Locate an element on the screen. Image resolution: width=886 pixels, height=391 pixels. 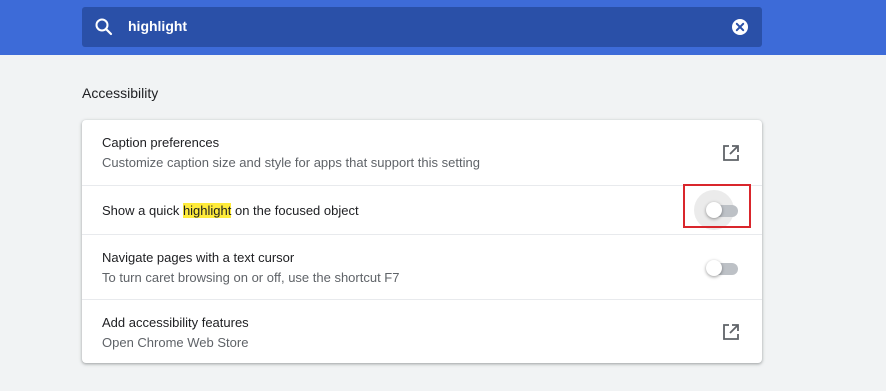
close-circle-icon is located at coordinates (740, 27).